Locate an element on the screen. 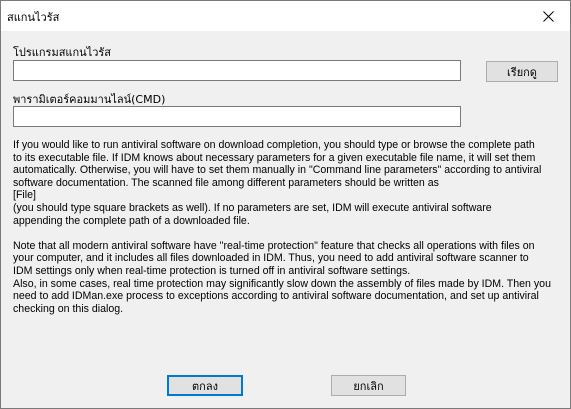  browse-button: เรียกดู is located at coordinates (522, 71).